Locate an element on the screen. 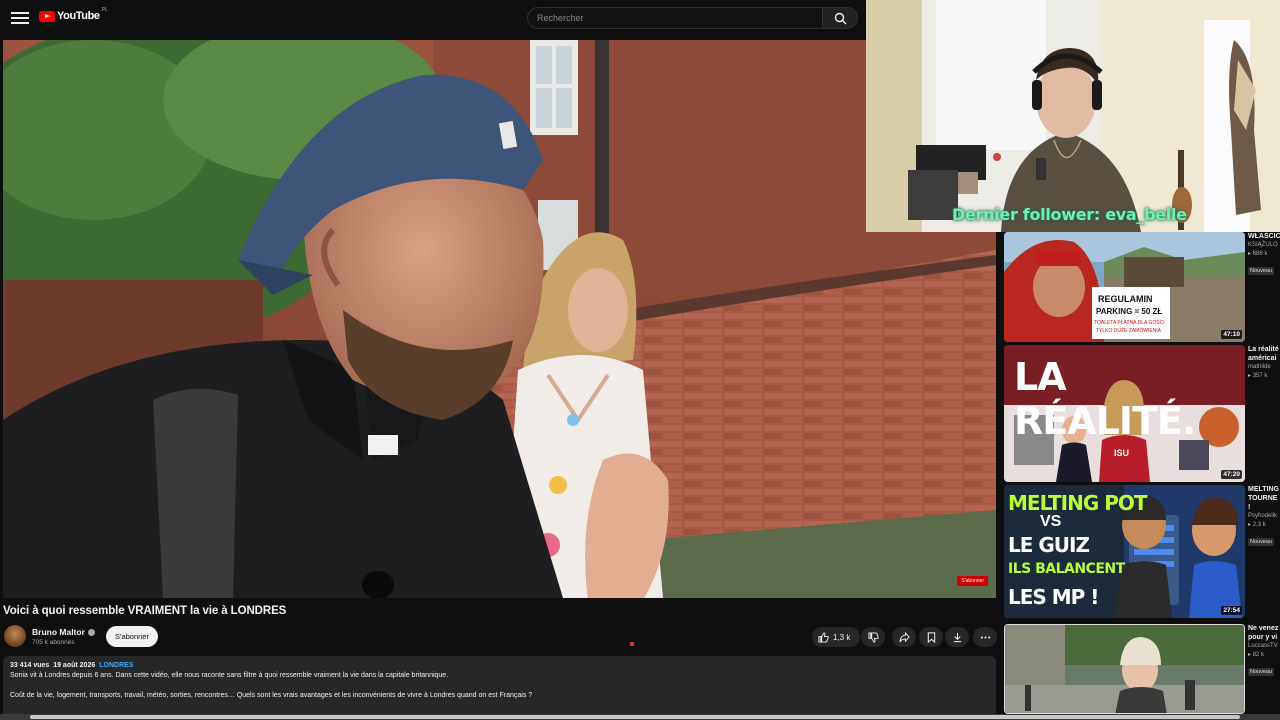  video-title-line-2: TOURNE is located at coordinates (1264, 498).